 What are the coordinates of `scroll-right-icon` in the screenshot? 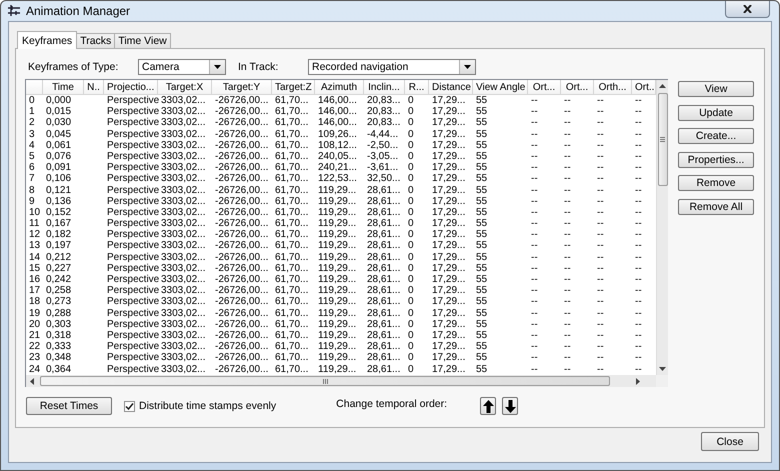 It's located at (638, 381).